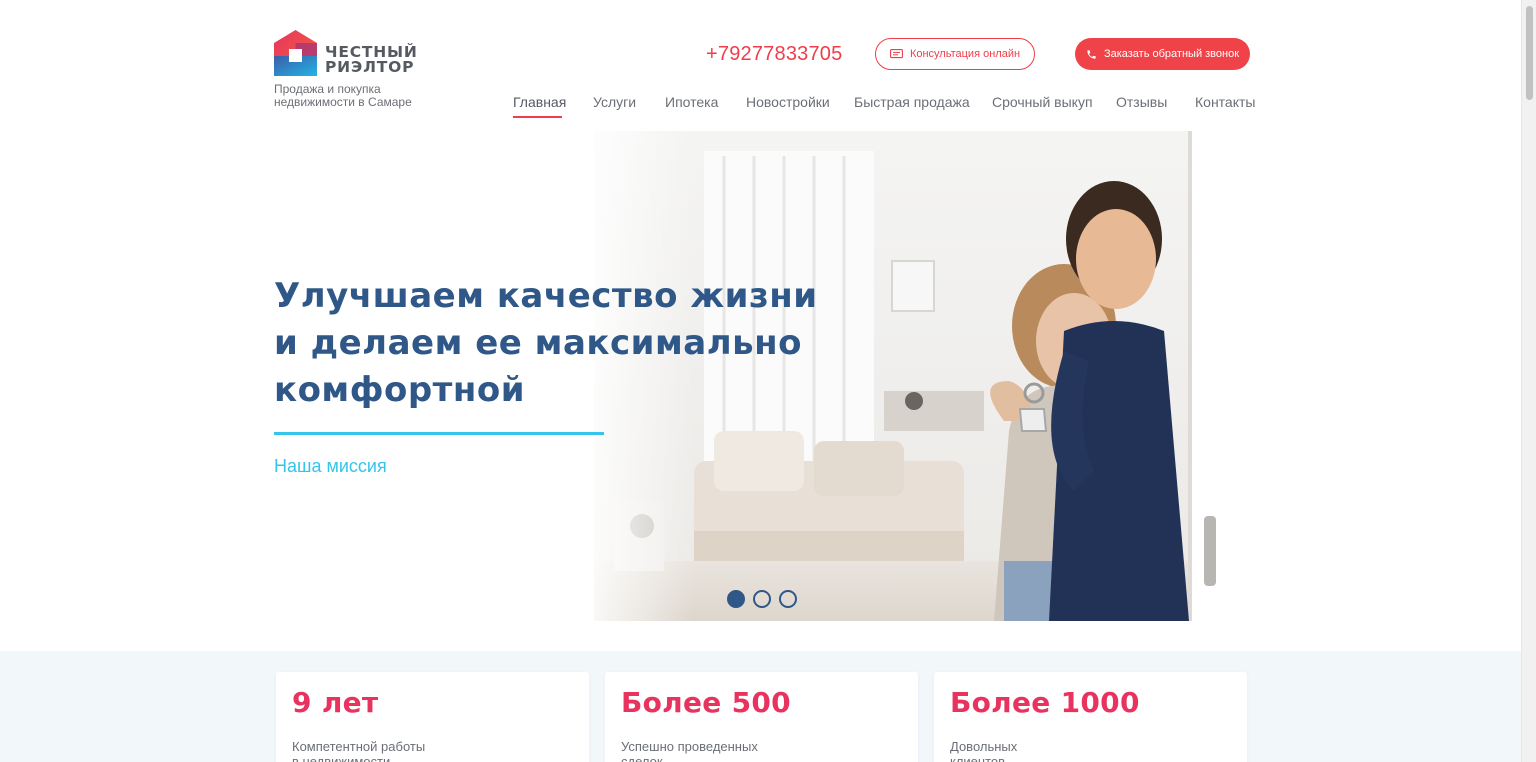  I want to click on stat-number: 9 лет, so click(335, 702).